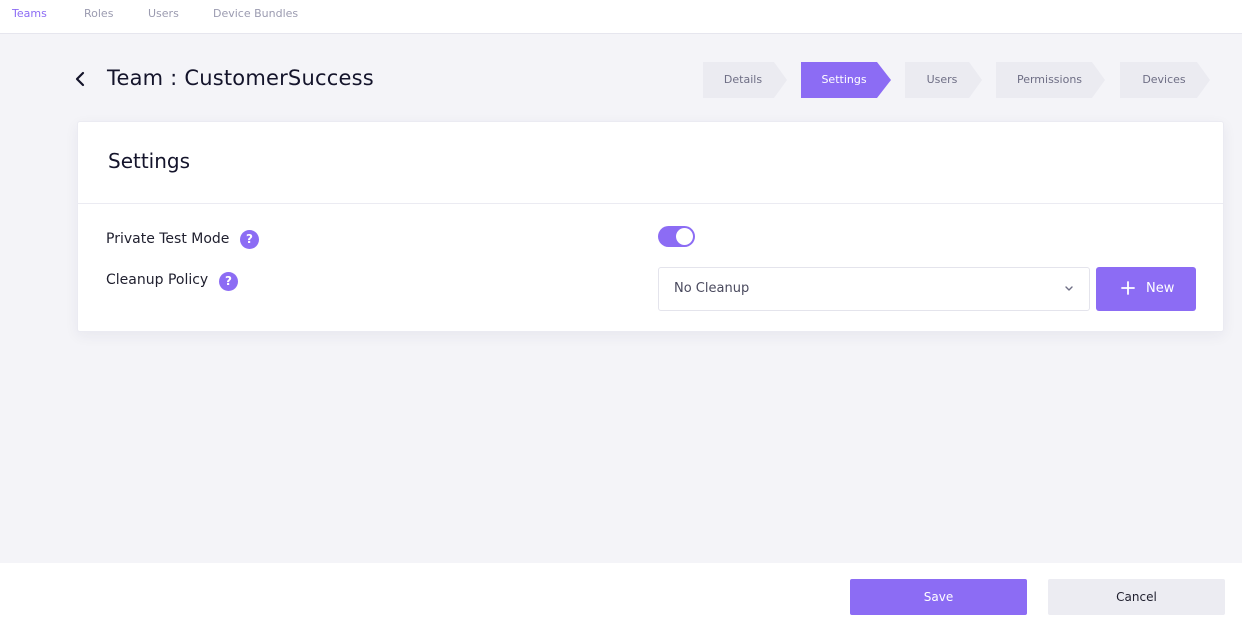 The height and width of the screenshot is (625, 1242). What do you see at coordinates (255, 13) in the screenshot?
I see `tab-device-bundles: Device Bundles` at bounding box center [255, 13].